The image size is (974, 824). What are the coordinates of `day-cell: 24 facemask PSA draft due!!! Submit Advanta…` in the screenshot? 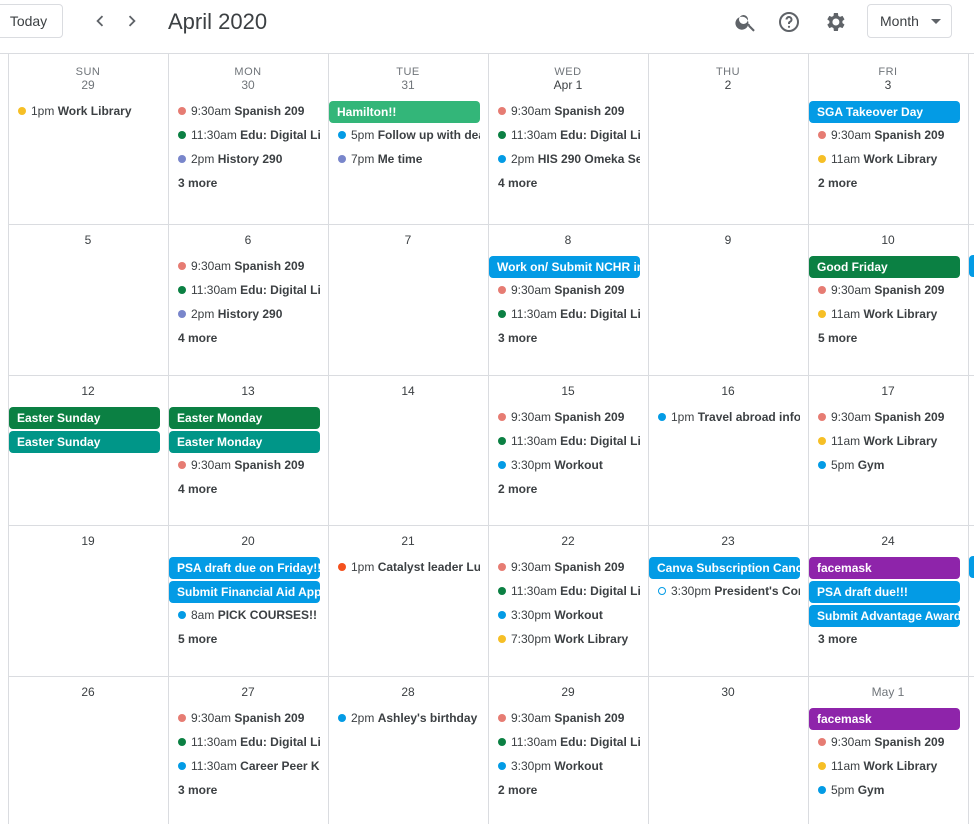 It's located at (888, 600).